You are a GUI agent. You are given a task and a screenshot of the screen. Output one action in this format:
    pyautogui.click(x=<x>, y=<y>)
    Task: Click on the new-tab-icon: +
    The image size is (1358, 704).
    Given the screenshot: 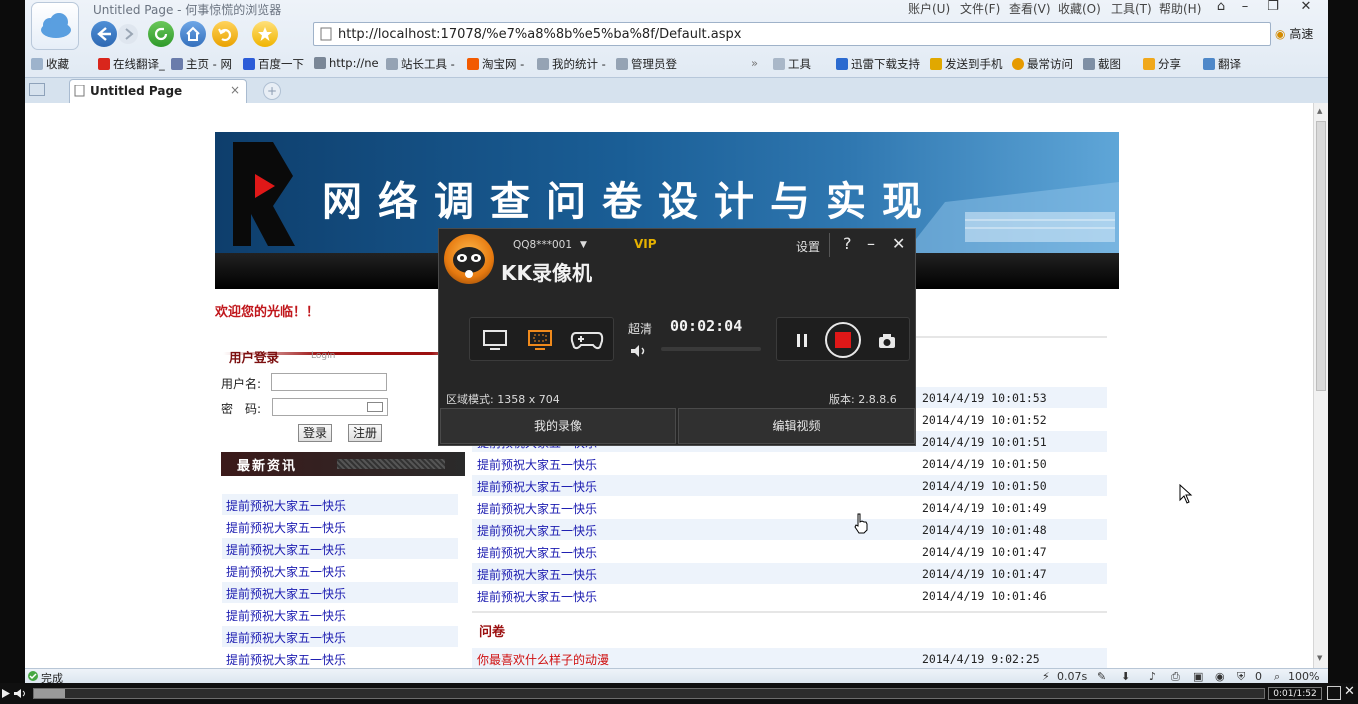 What is the action you would take?
    pyautogui.click(x=272, y=91)
    